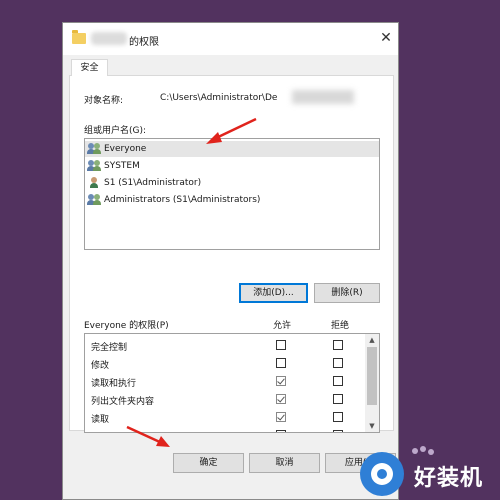 Image resolution: width=500 pixels, height=500 pixels. I want to click on path-redacted-blur, so click(323, 97).